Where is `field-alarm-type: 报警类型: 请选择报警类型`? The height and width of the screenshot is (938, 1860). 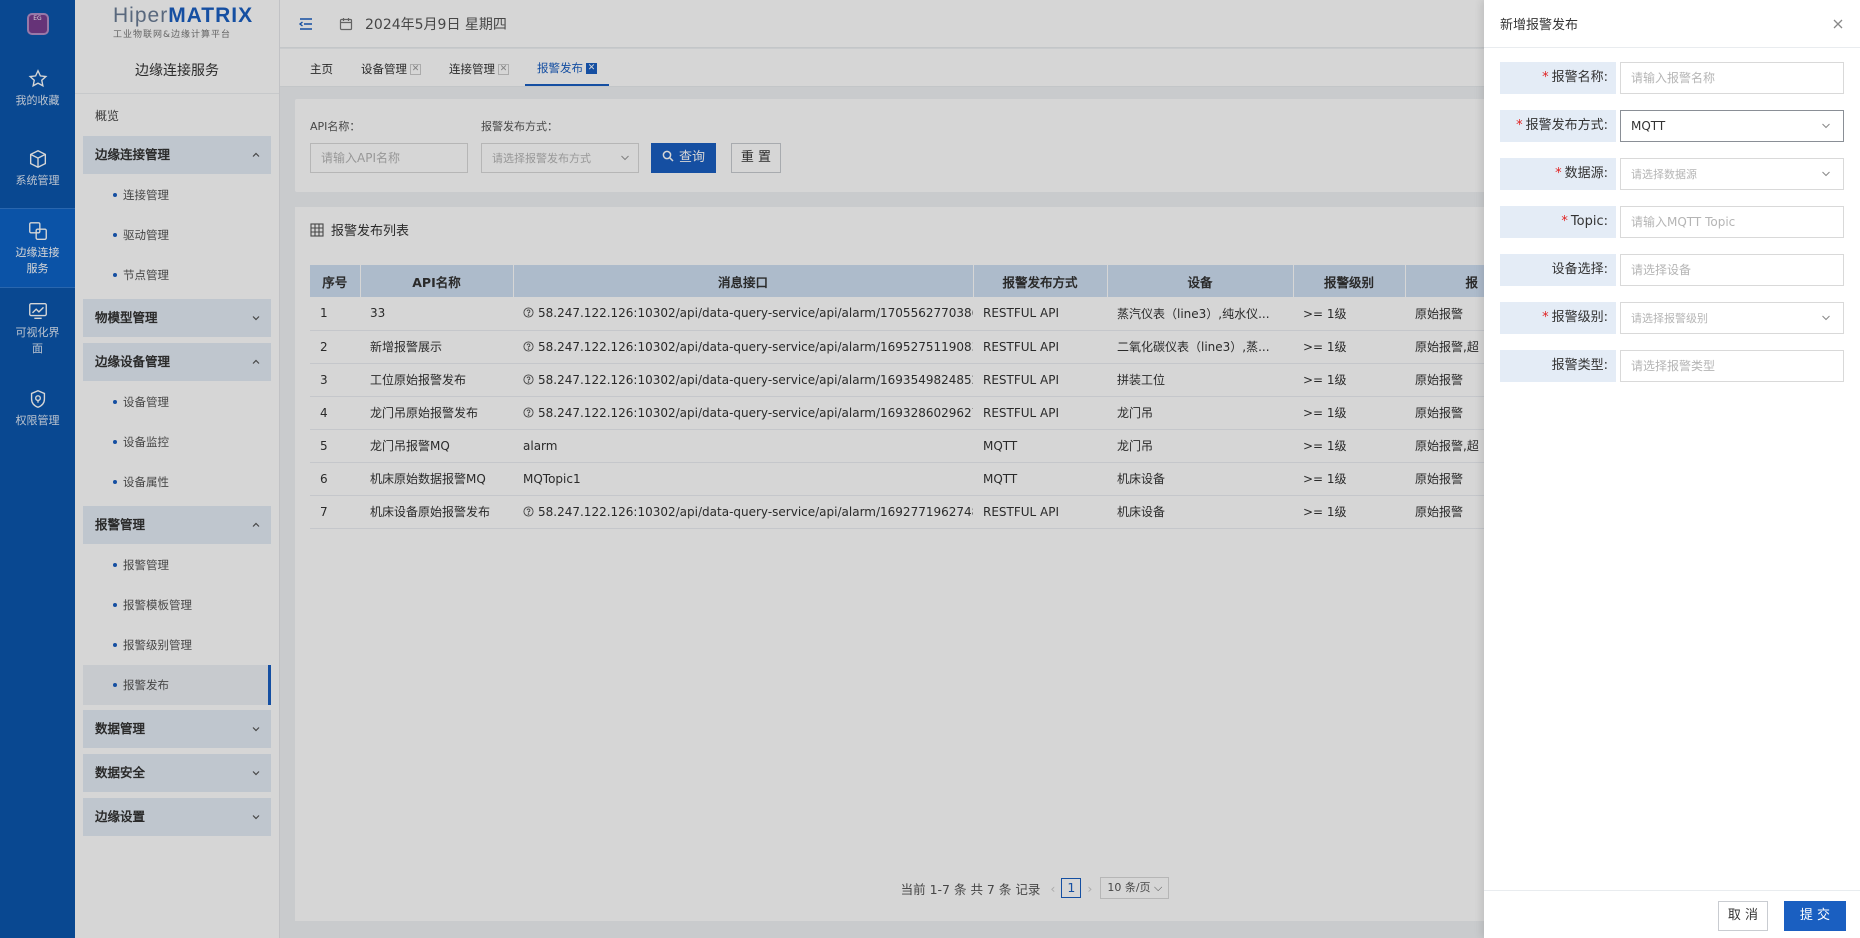
field-alarm-type: 报警类型: 请选择报警类型 is located at coordinates (1672, 366).